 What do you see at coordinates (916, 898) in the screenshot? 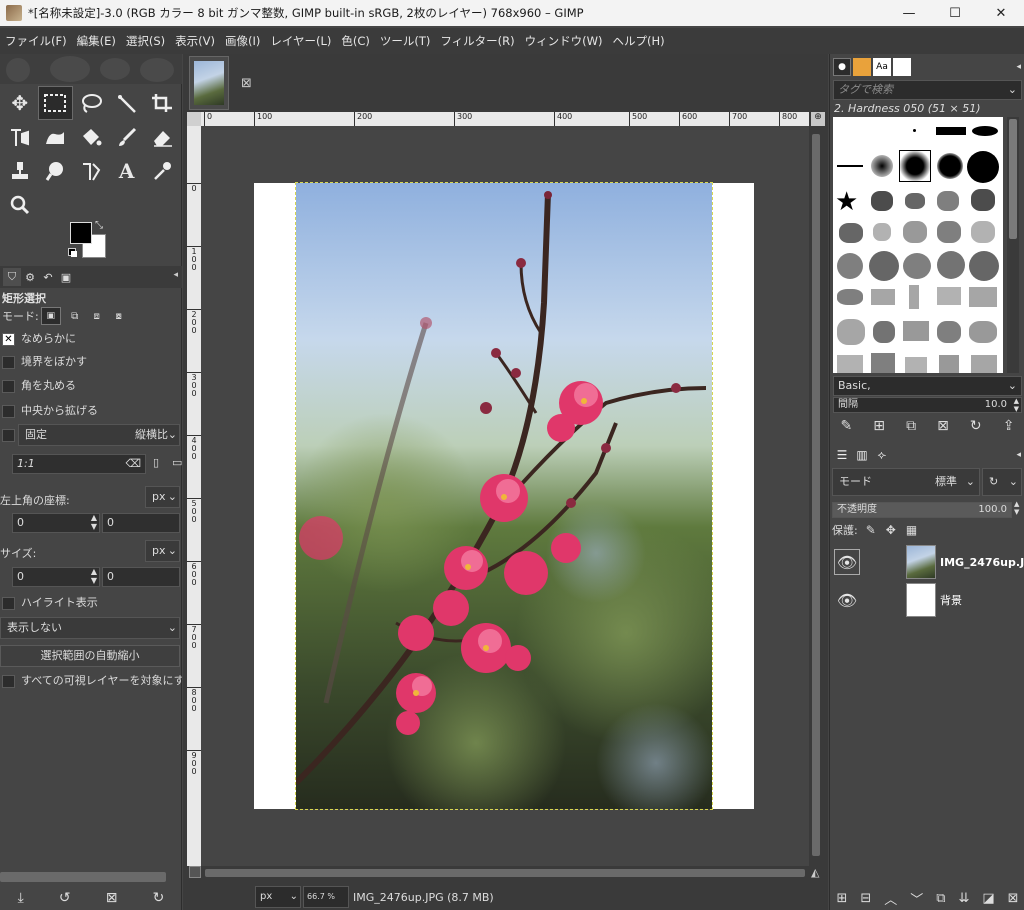
I see `lower-layer-icon: ﹀` at bounding box center [916, 898].